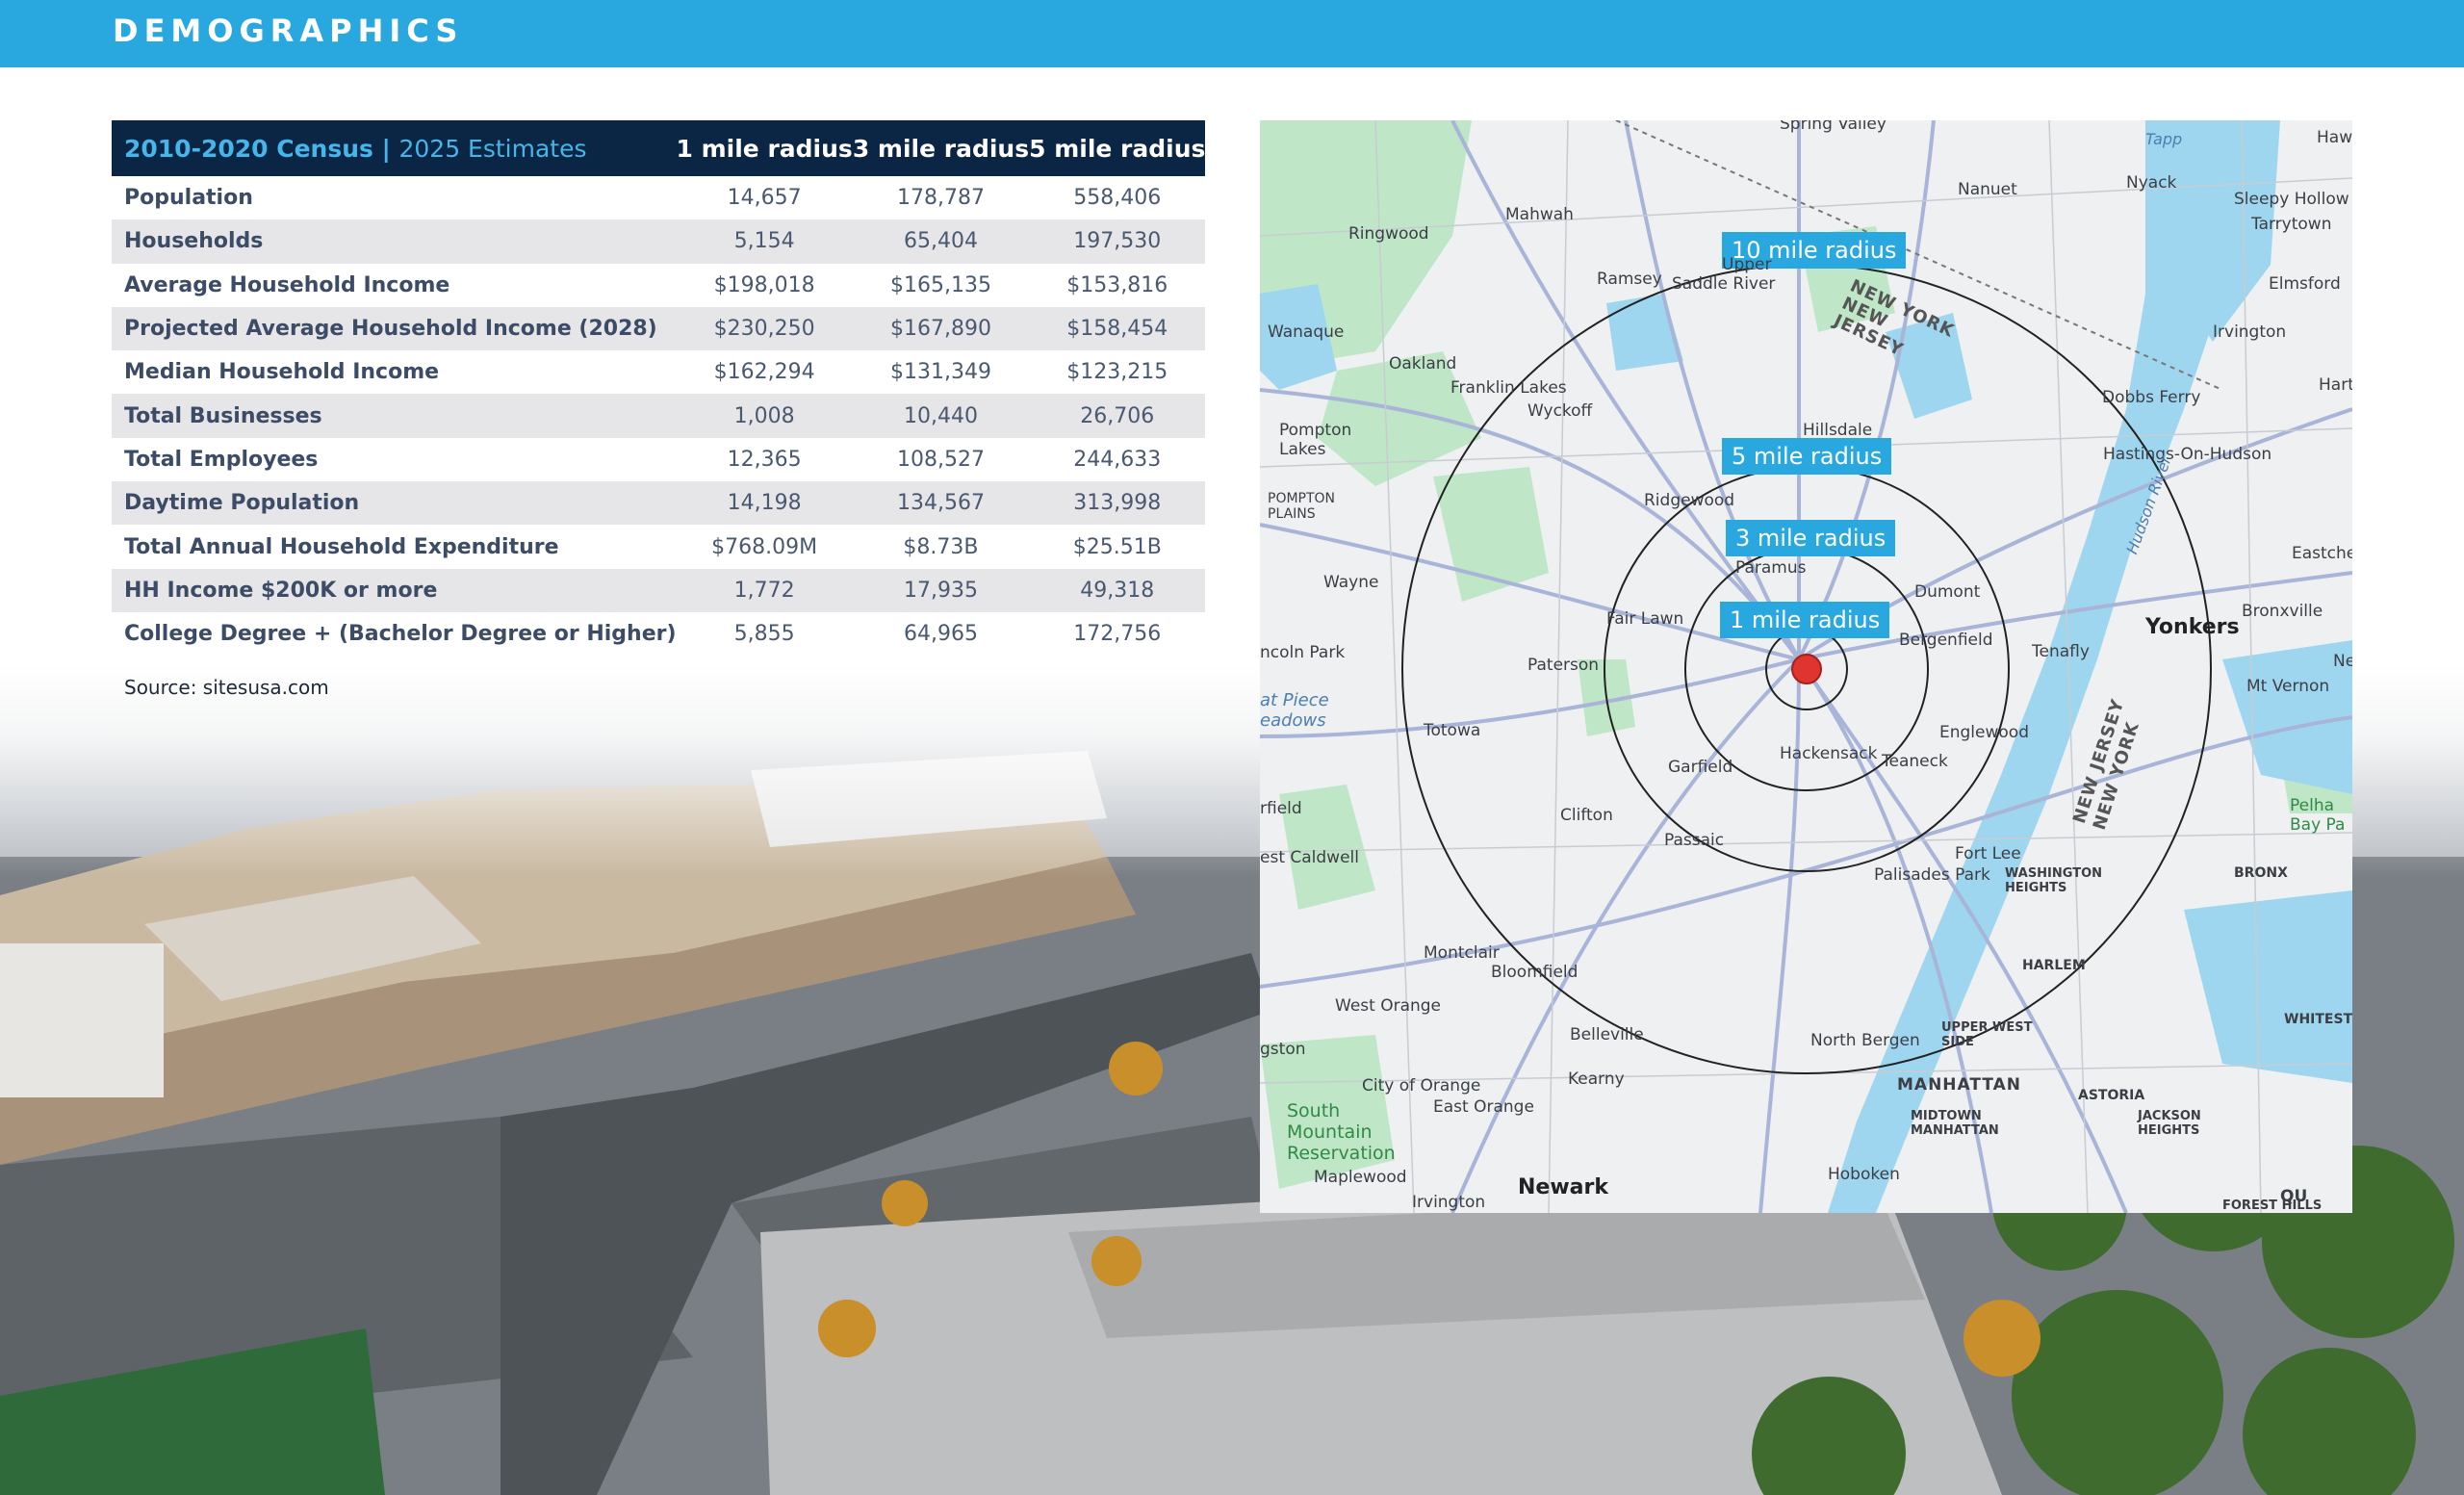 The width and height of the screenshot is (2464, 1495). I want to click on place-label: Hoboken, so click(1864, 1174).